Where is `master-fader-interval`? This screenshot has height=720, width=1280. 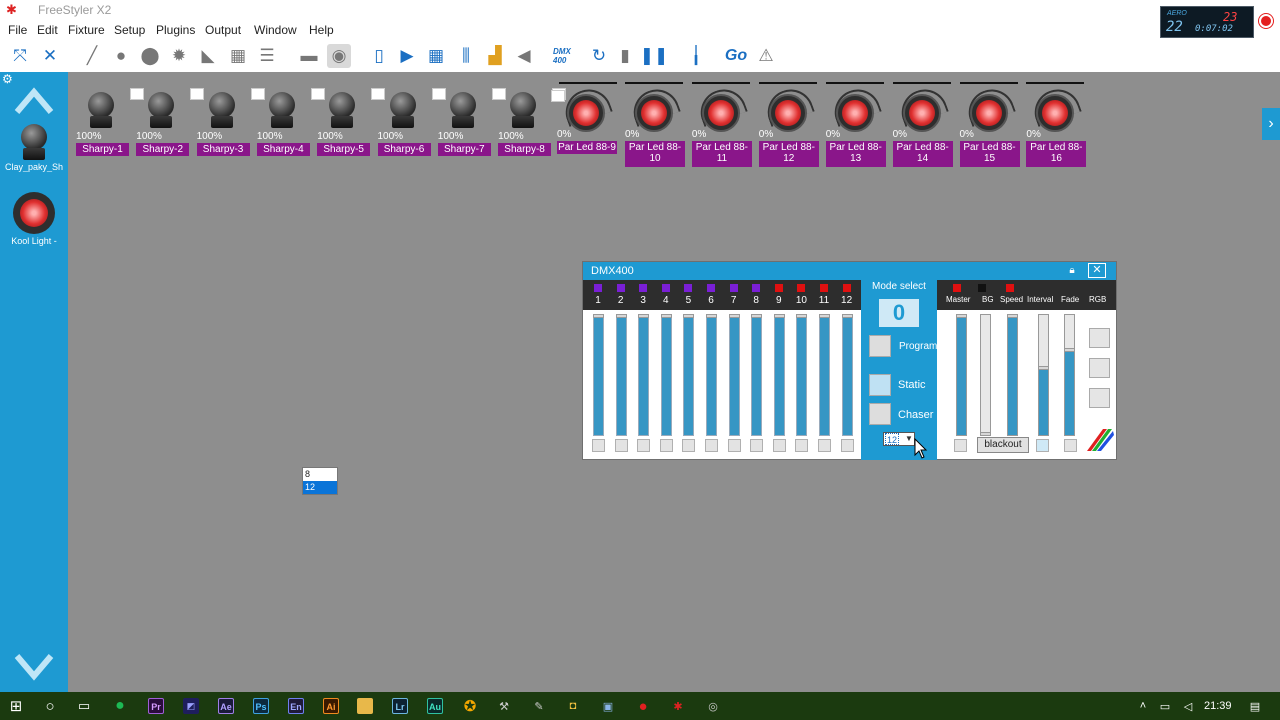
master-fader-interval is located at coordinates (1043, 375).